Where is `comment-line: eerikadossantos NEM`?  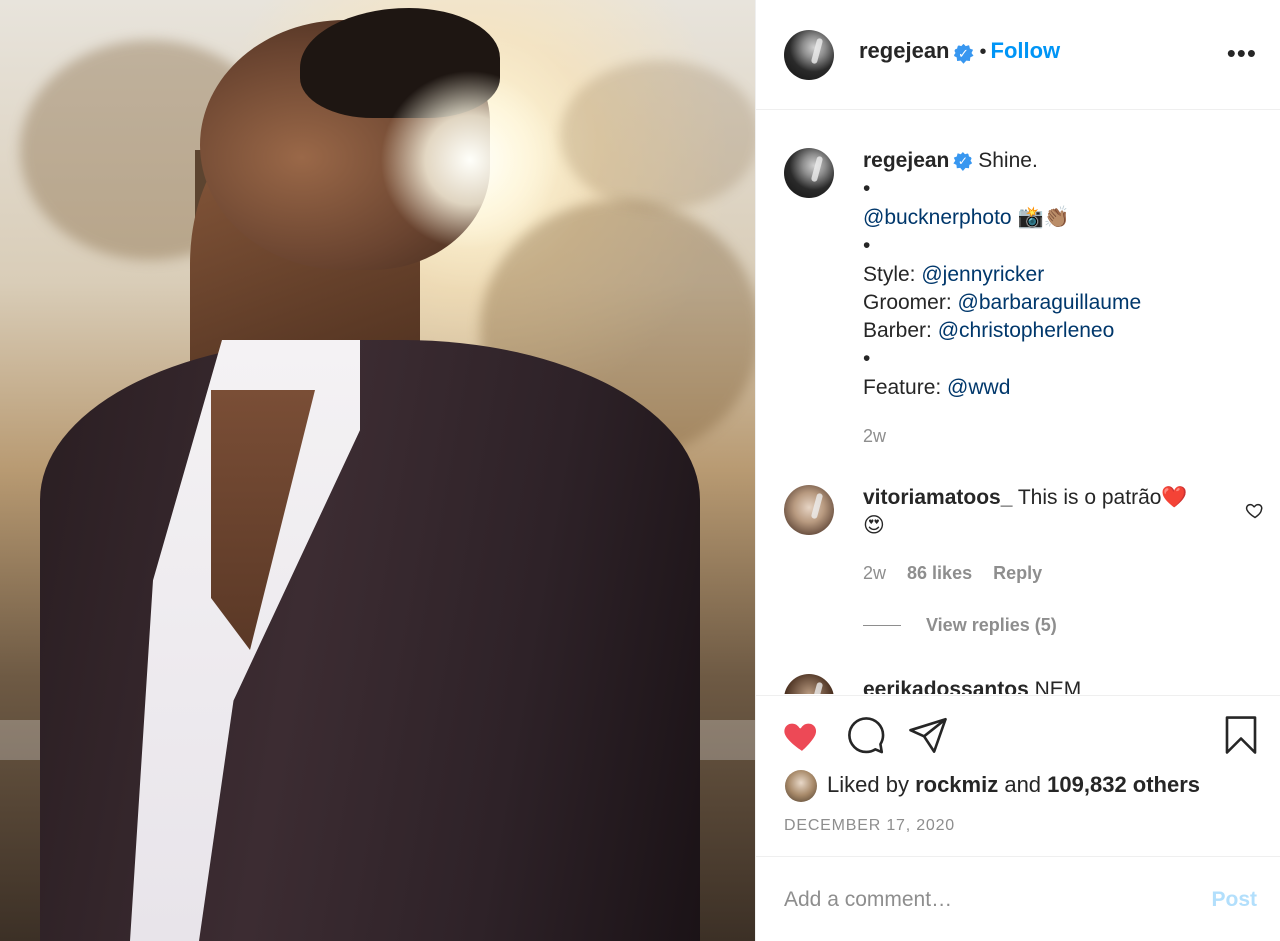 comment-line: eerikadossantos NEM is located at coordinates (972, 685).